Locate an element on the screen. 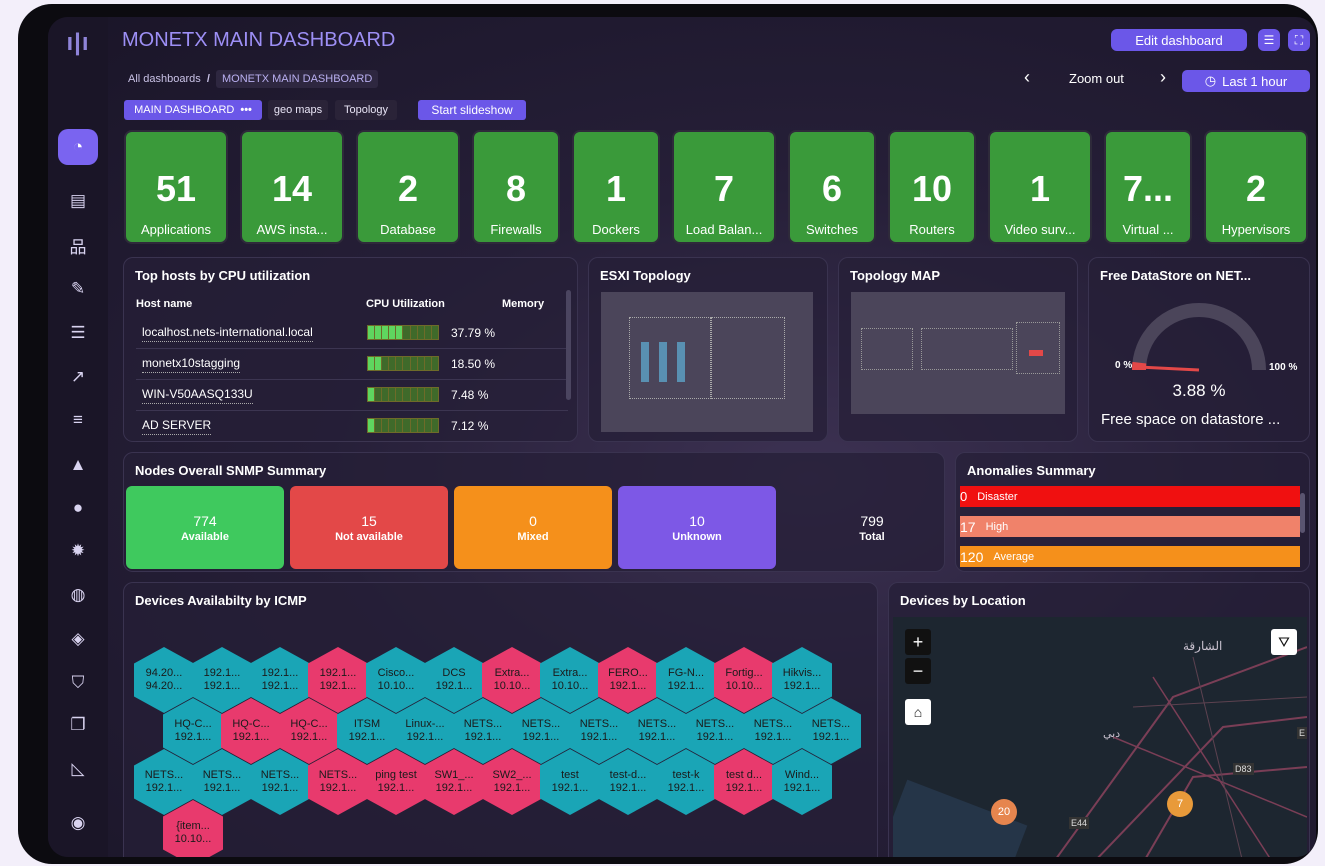  snmp-count: 0 is located at coordinates (533, 520).